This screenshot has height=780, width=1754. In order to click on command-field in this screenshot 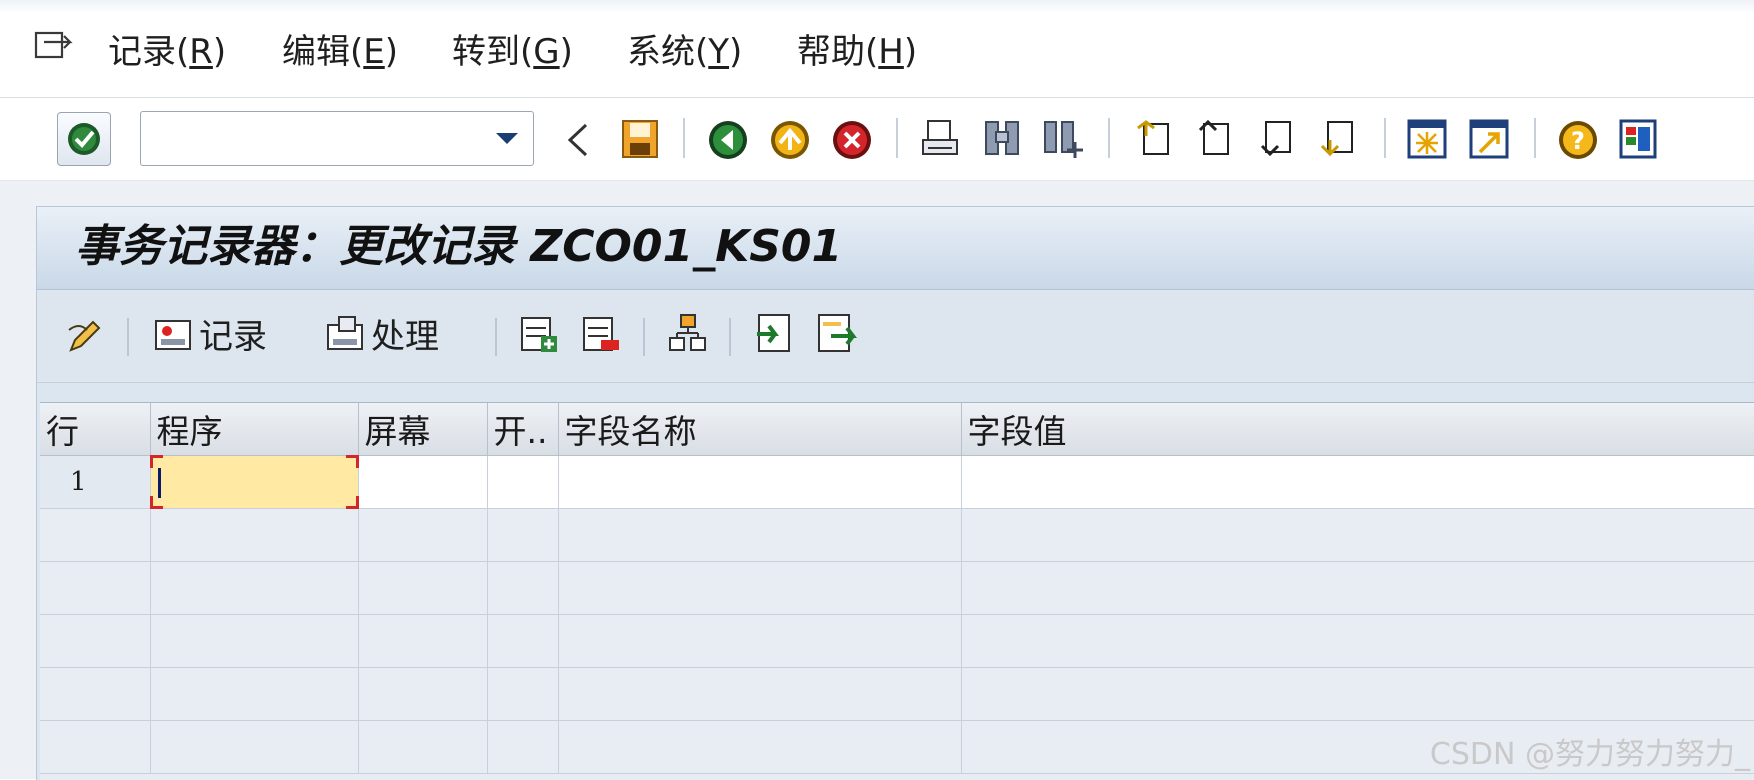, I will do `click(337, 138)`.